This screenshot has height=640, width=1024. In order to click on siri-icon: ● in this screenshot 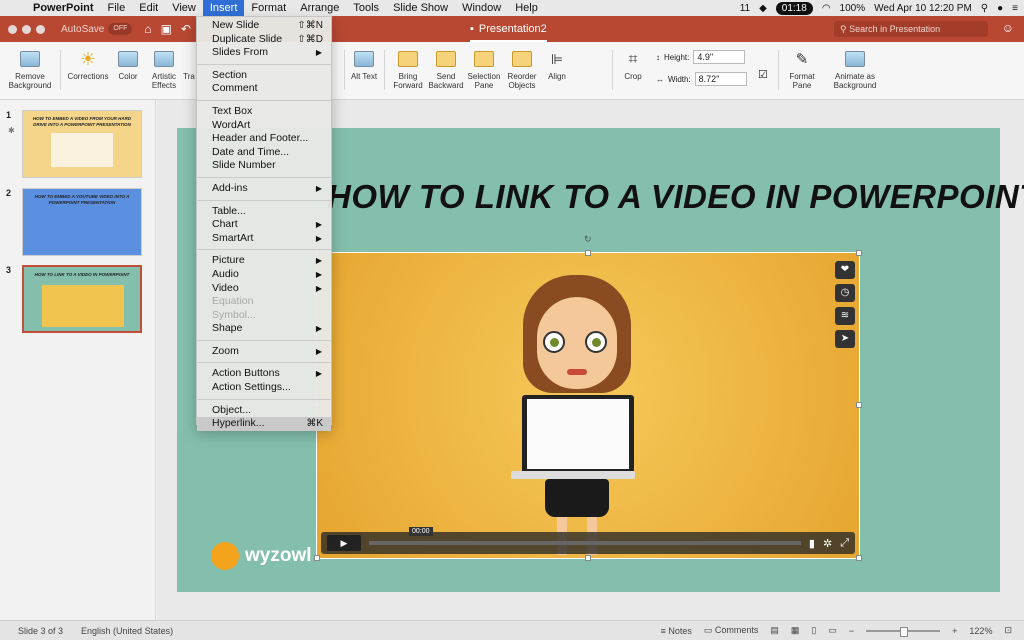, I will do `click(1000, 8)`.